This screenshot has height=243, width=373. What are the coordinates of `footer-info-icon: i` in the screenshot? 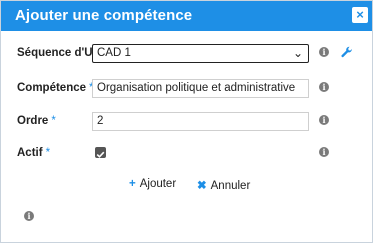 It's located at (29, 216).